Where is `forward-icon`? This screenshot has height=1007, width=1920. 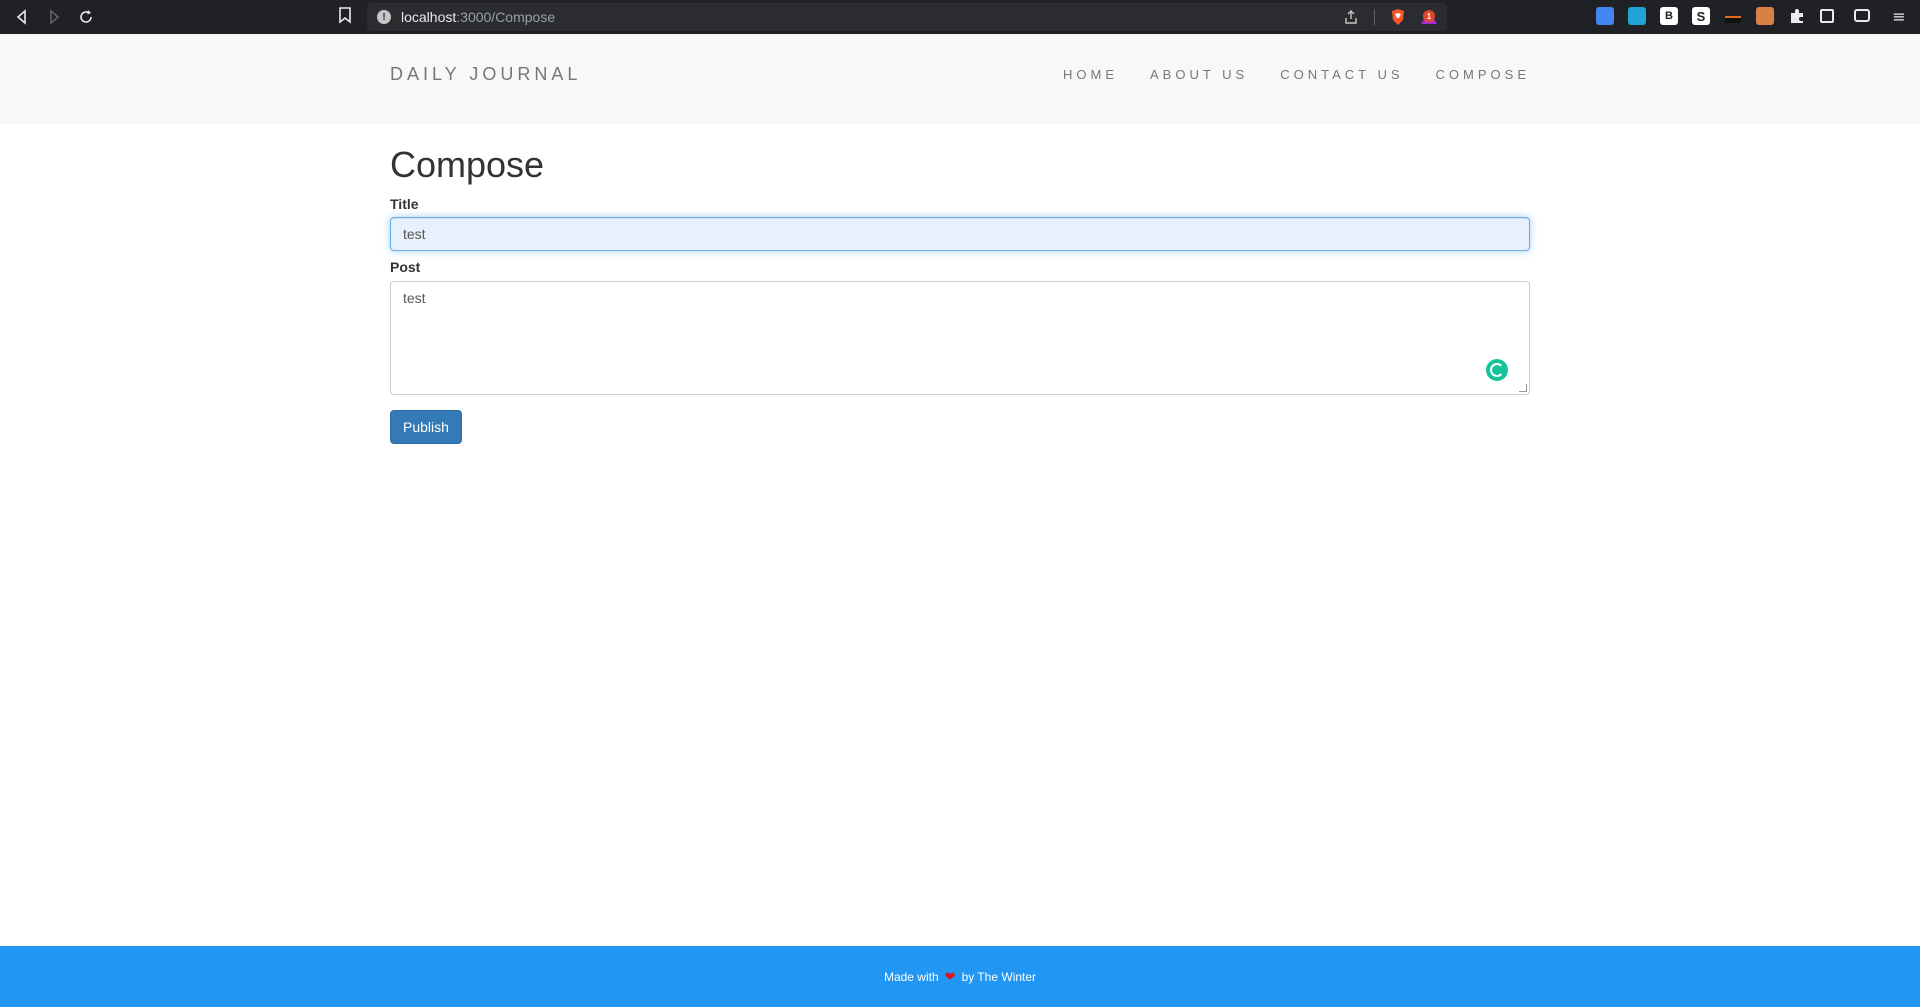
forward-icon is located at coordinates (54, 17).